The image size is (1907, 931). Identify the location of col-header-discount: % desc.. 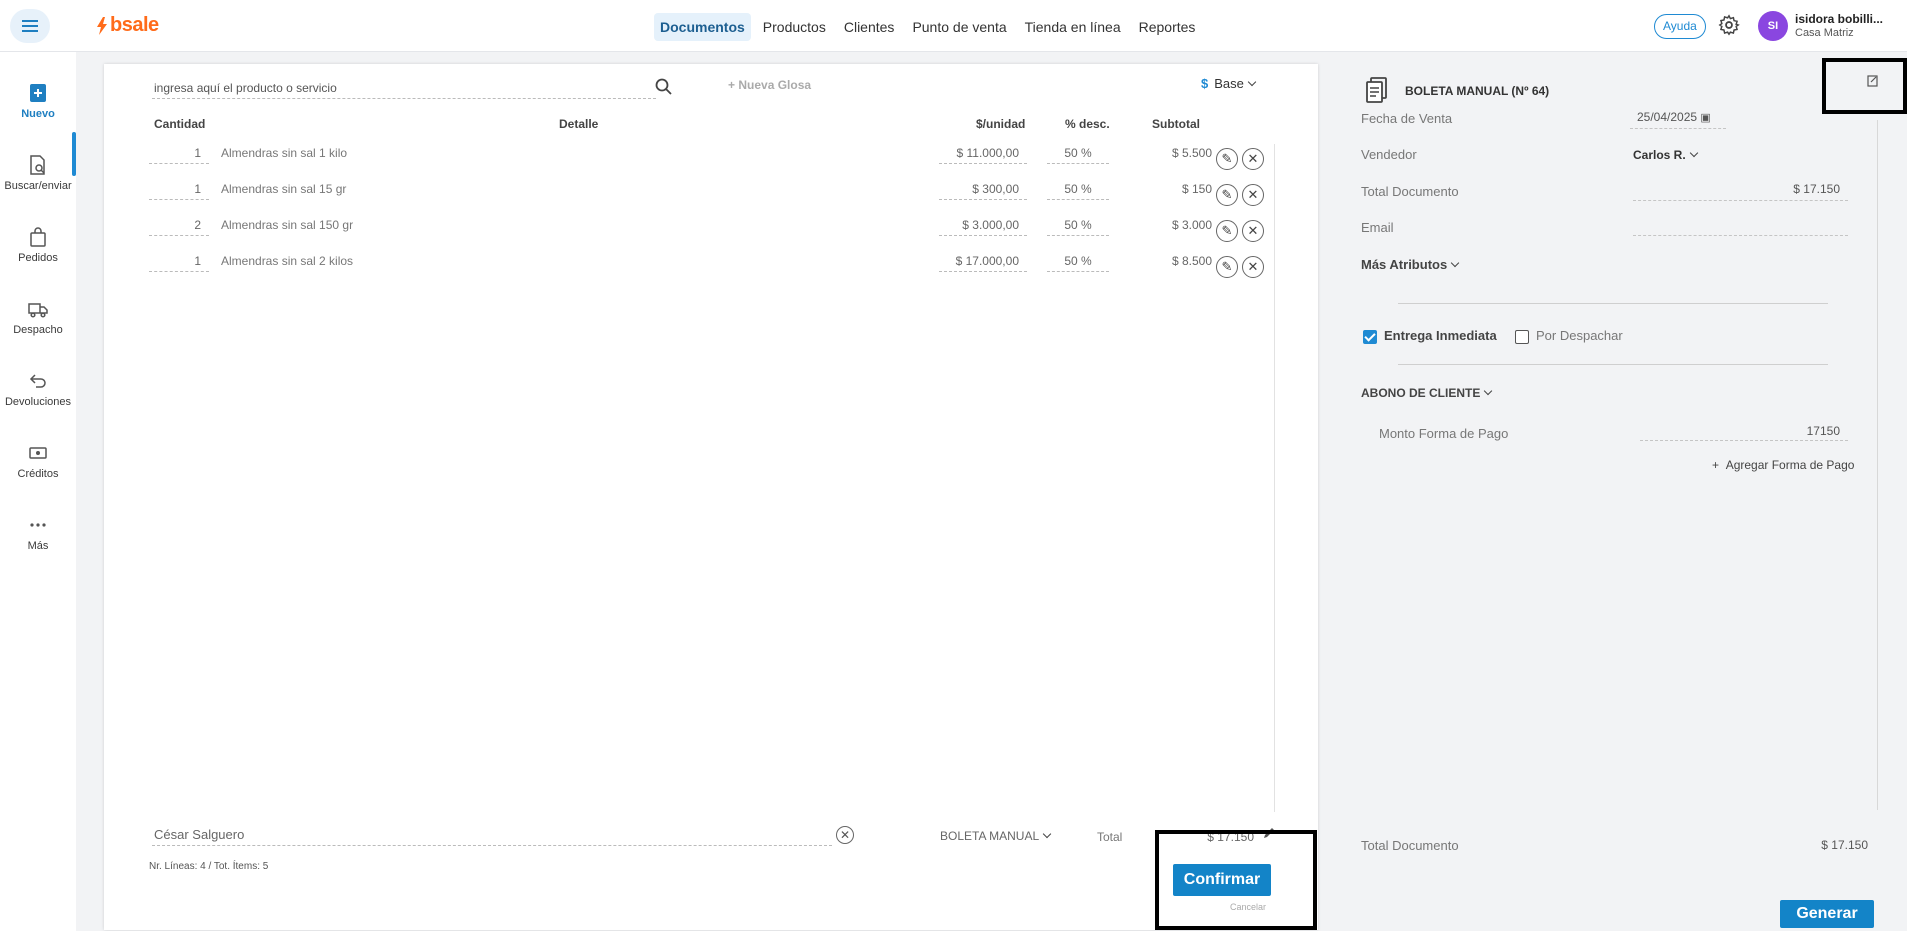
(1087, 124).